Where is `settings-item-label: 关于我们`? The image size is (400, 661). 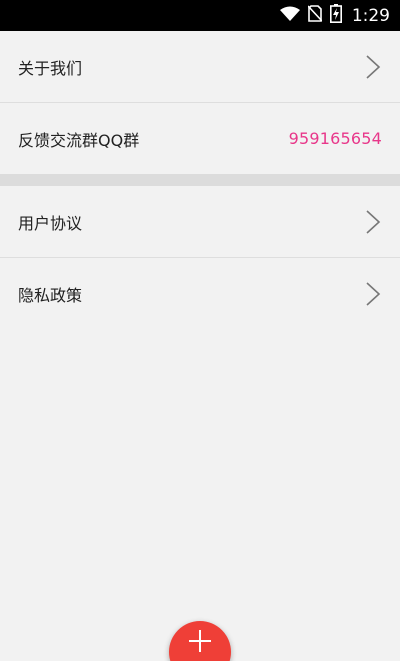 settings-item-label: 关于我们 is located at coordinates (50, 68).